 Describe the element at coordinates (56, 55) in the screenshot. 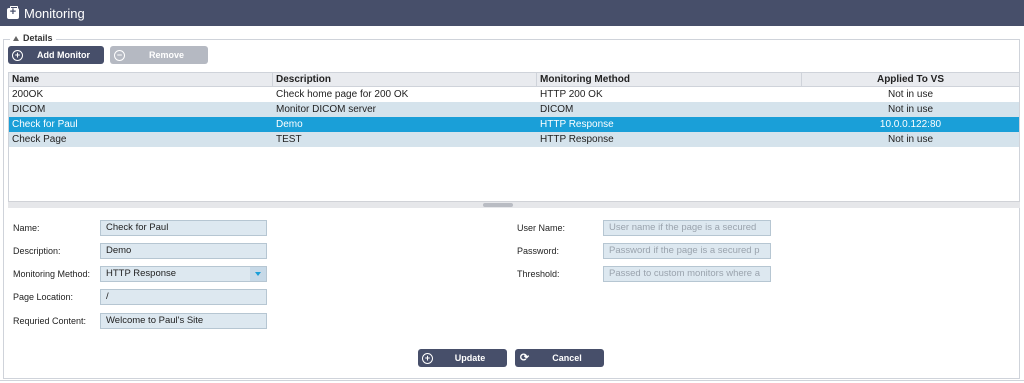

I see `add-monitor-button: + Add Monitor` at that location.